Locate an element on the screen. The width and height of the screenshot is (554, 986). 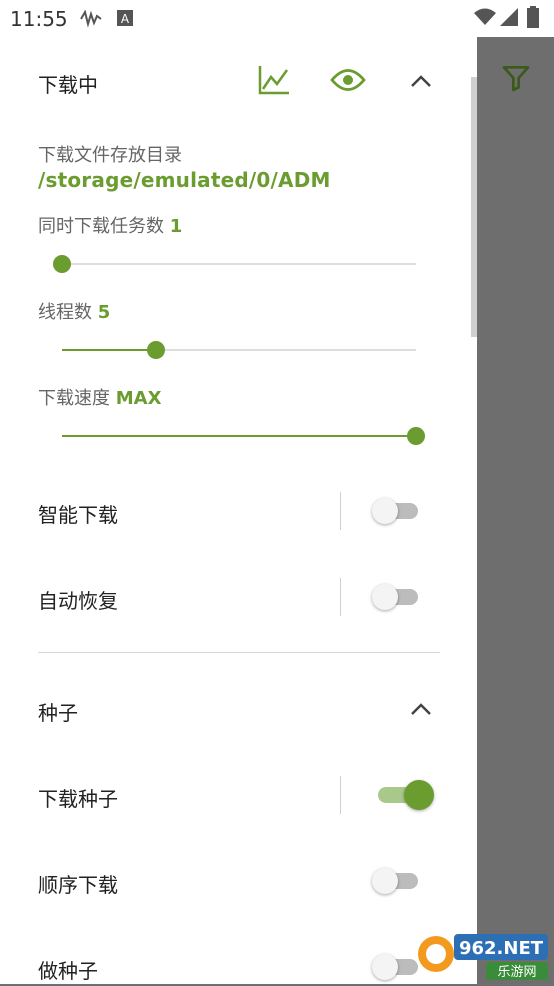
signal-wave-icon is located at coordinates (91, 20).